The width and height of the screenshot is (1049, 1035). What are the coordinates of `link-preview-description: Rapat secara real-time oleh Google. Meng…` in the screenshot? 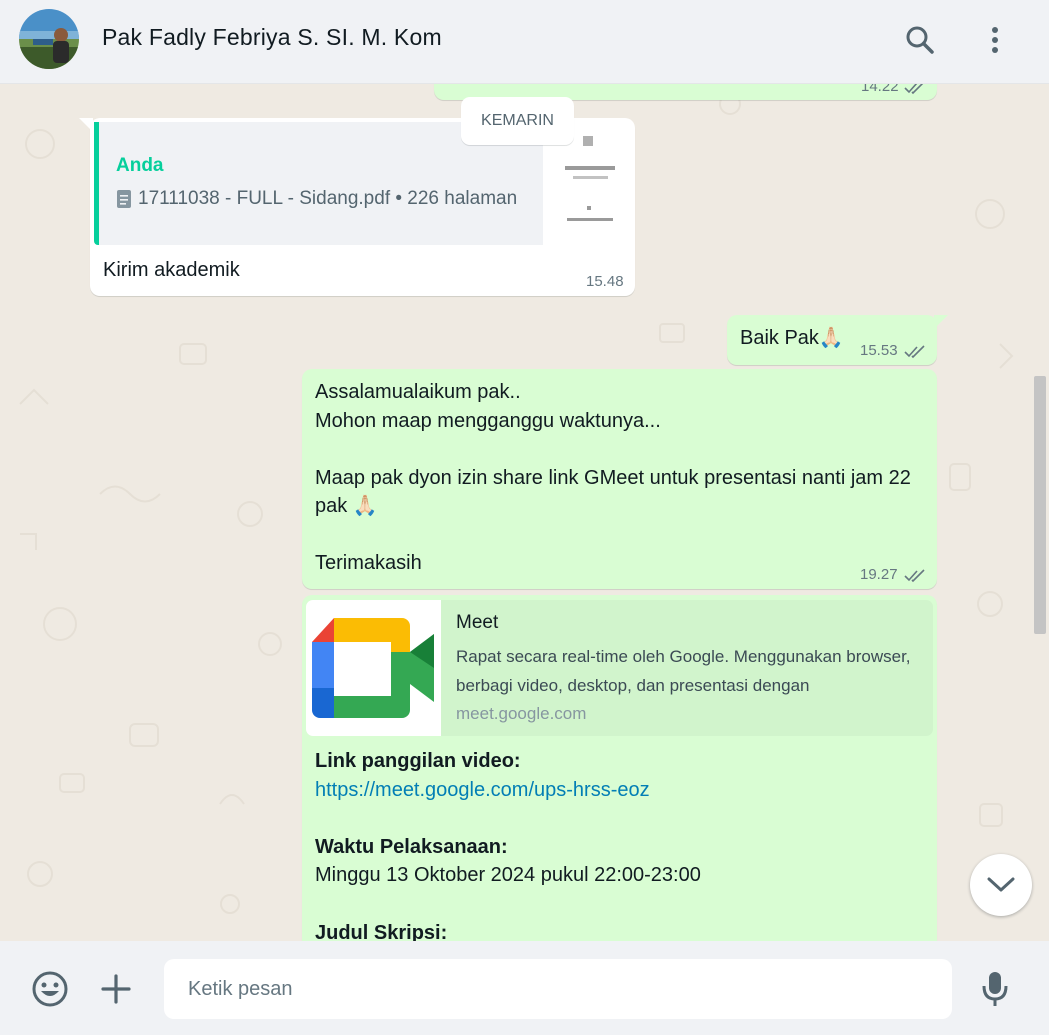 It's located at (683, 671).